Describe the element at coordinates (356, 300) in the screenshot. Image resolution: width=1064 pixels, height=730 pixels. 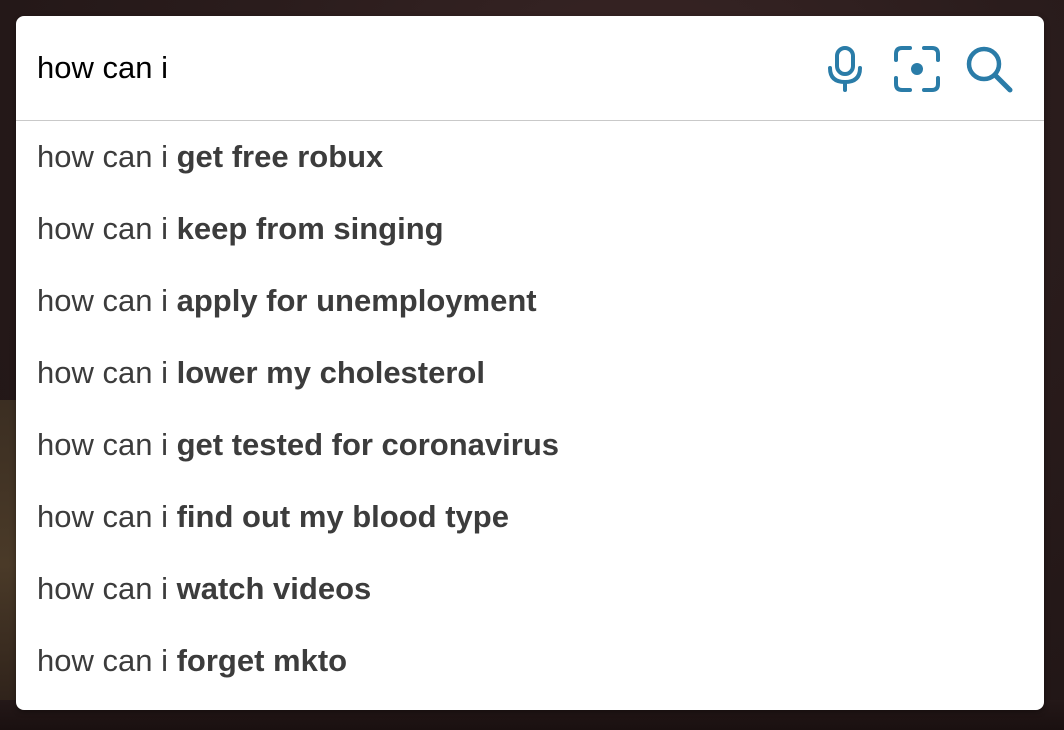
I see `suggestion-completion: apply for unemployment` at that location.